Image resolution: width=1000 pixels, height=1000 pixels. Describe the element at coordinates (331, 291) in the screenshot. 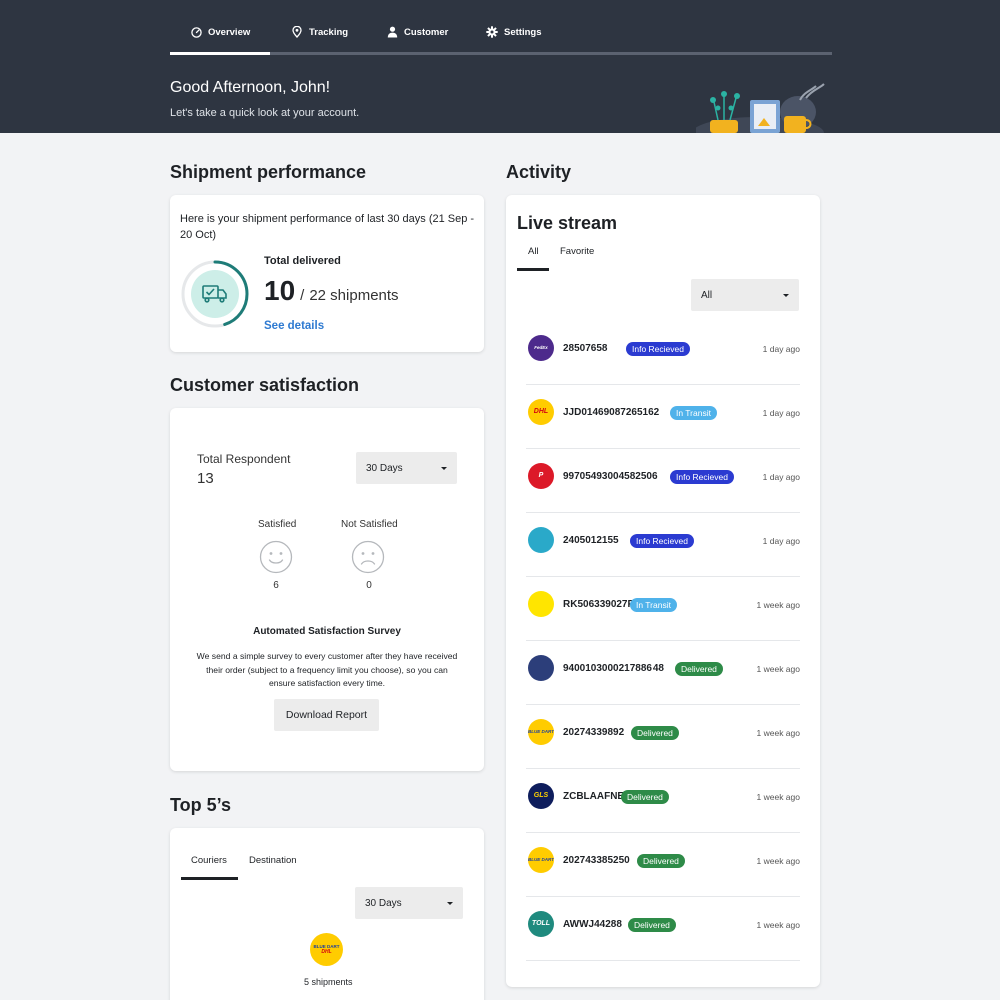

I see `total-delivered-value: 10 / 22 shipments` at that location.